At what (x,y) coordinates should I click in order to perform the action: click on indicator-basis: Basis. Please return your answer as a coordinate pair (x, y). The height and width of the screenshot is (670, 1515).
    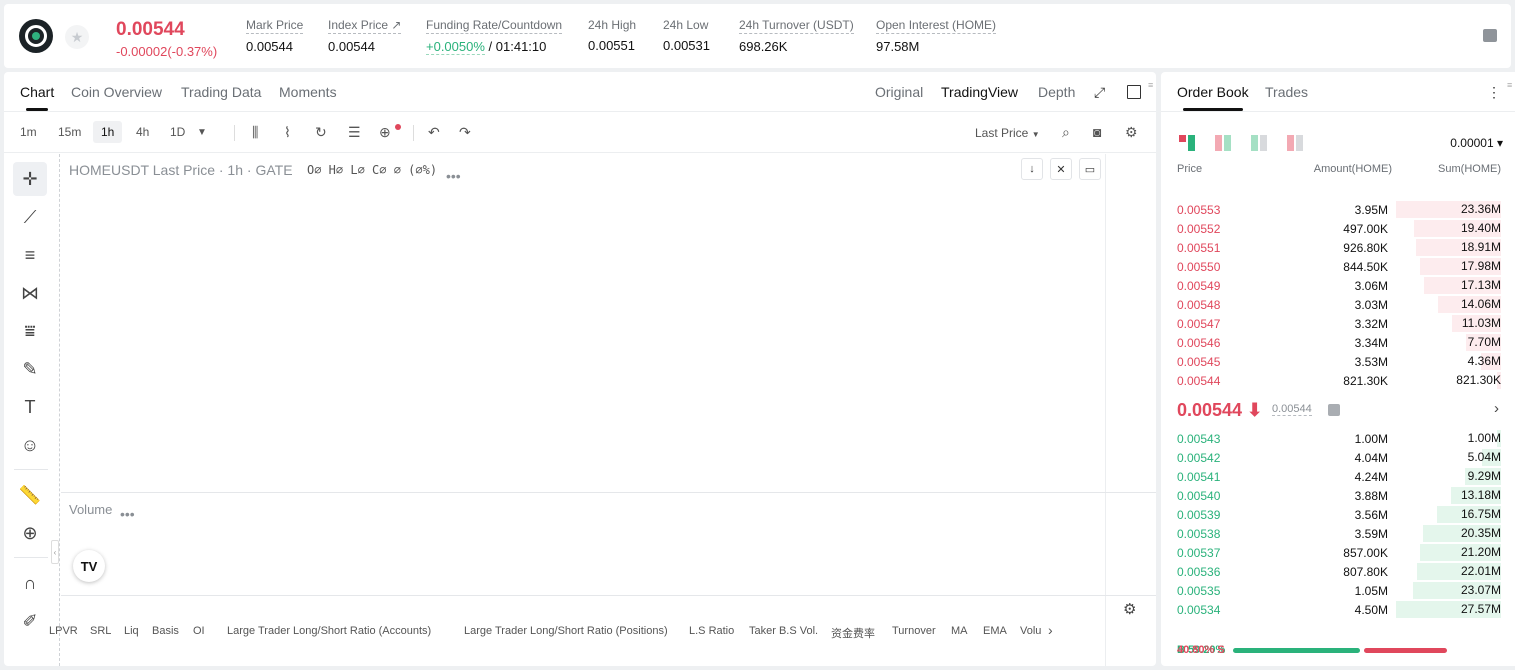
    Looking at the image, I should click on (165, 631).